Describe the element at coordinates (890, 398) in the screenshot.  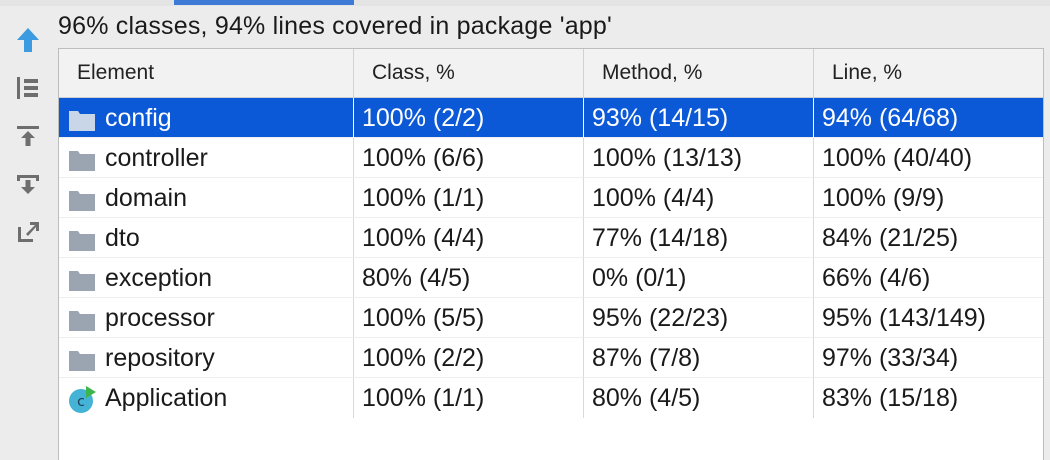
I see `line-coverage-cell: 83% (15/18)` at that location.